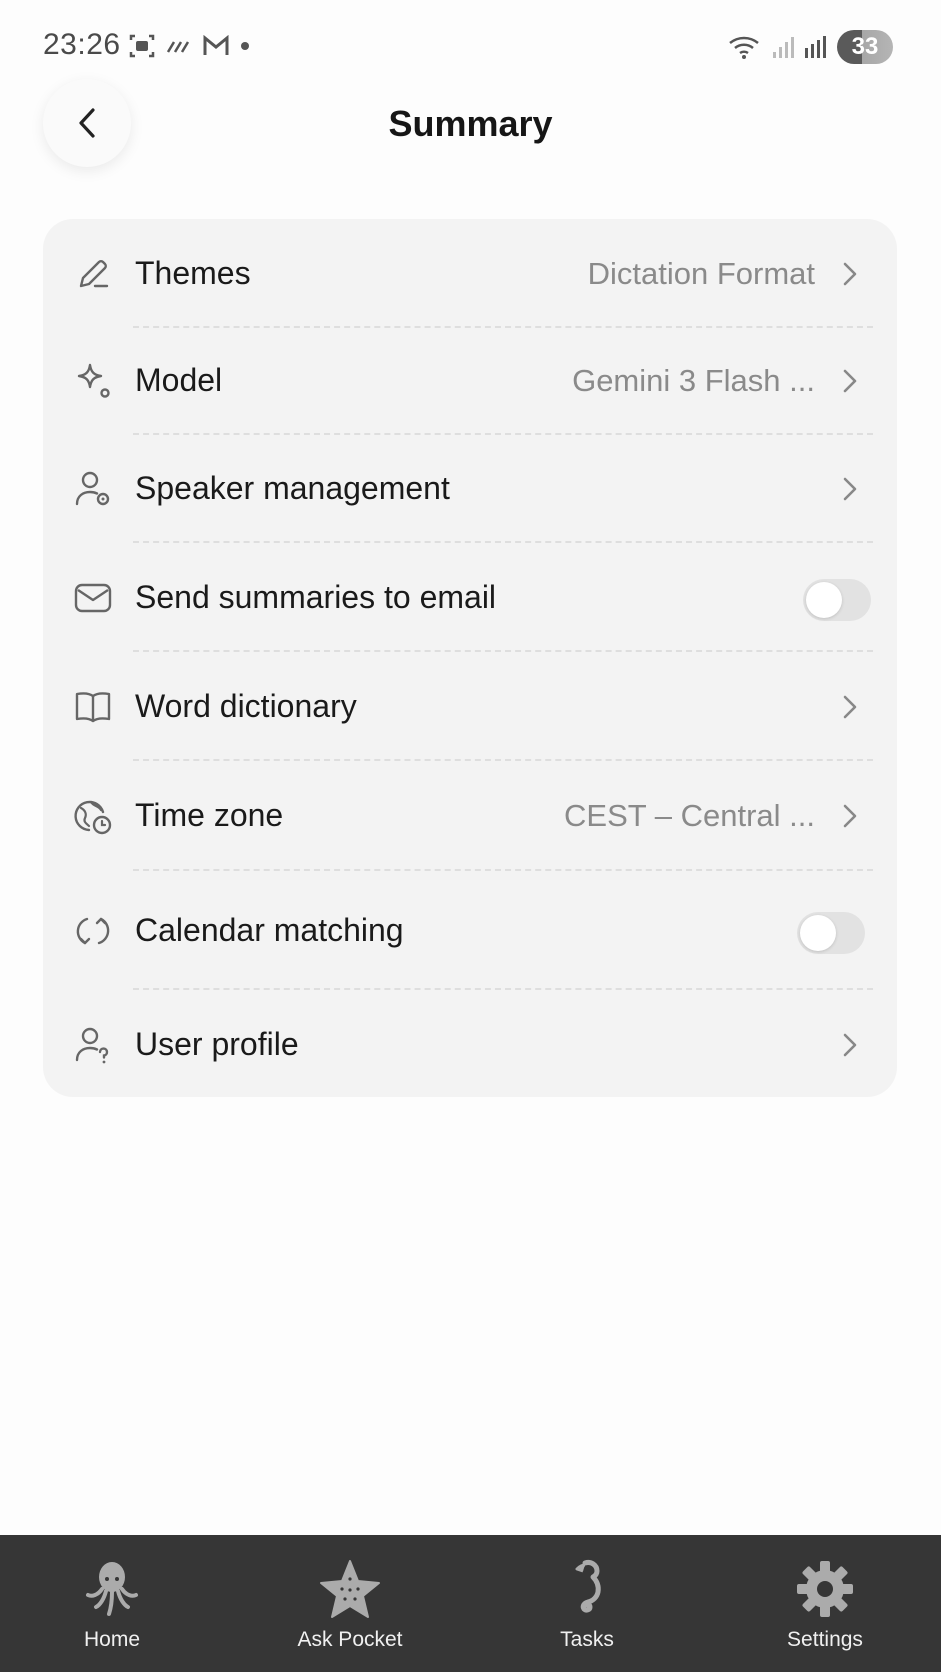  What do you see at coordinates (112, 1639) in the screenshot?
I see `nav-label: Home` at bounding box center [112, 1639].